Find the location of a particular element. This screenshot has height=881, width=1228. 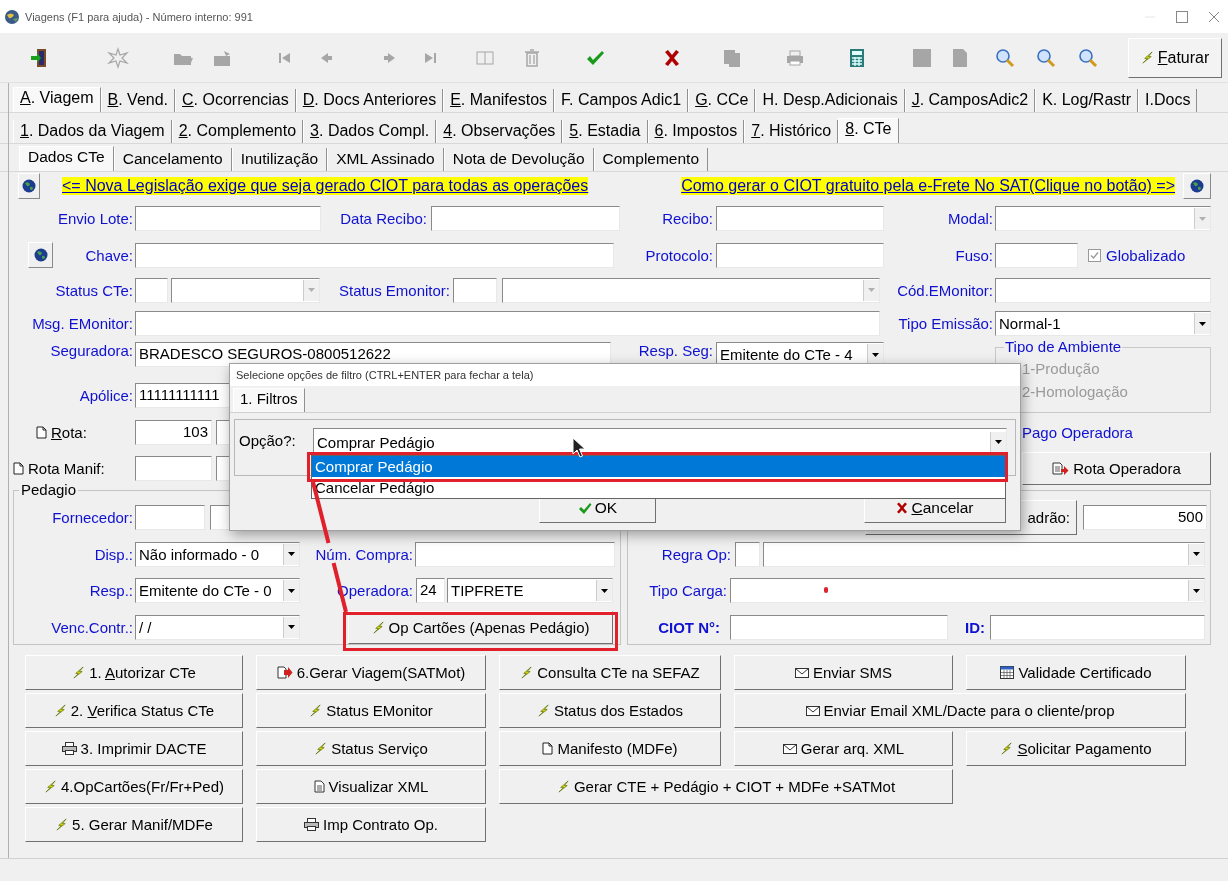

dropdown: Normal-1 is located at coordinates (1103, 323).